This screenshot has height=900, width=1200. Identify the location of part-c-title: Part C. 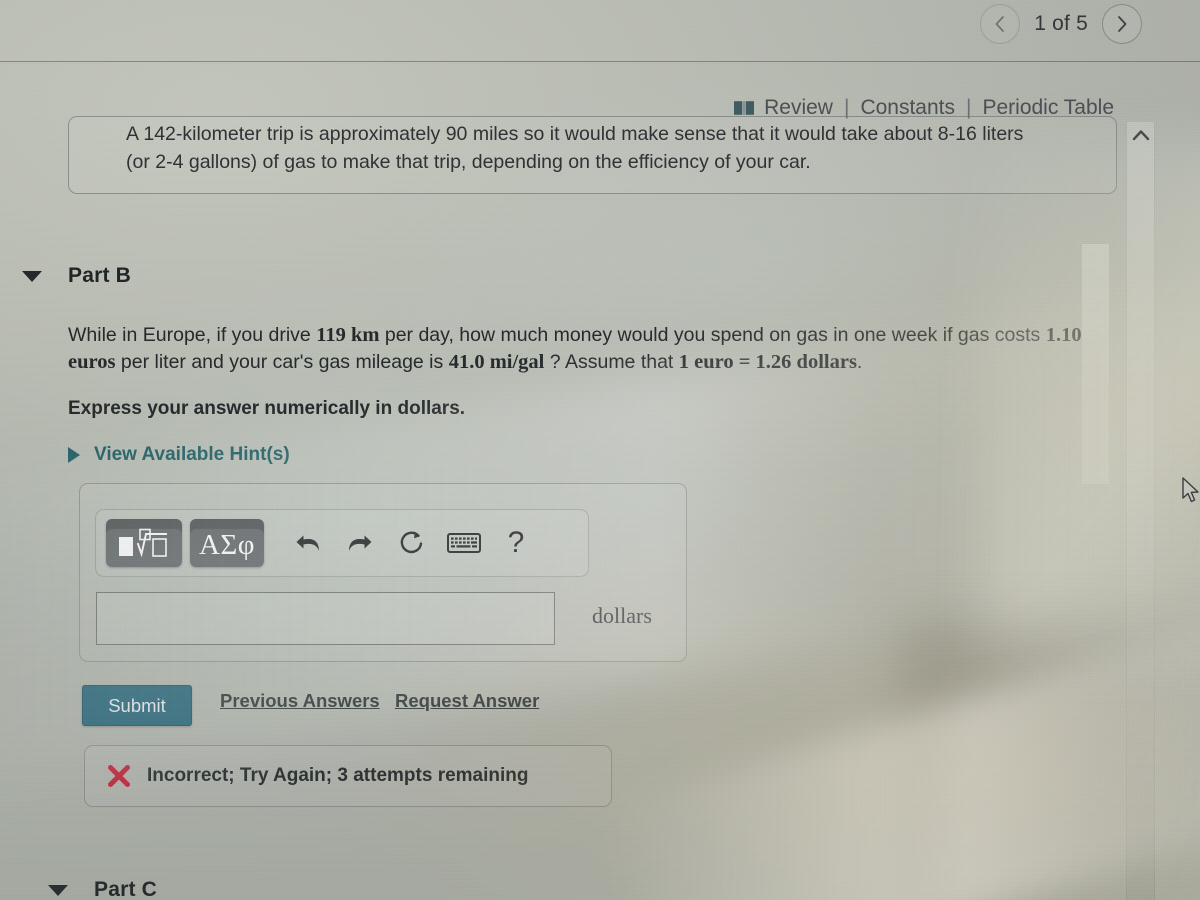
(126, 889).